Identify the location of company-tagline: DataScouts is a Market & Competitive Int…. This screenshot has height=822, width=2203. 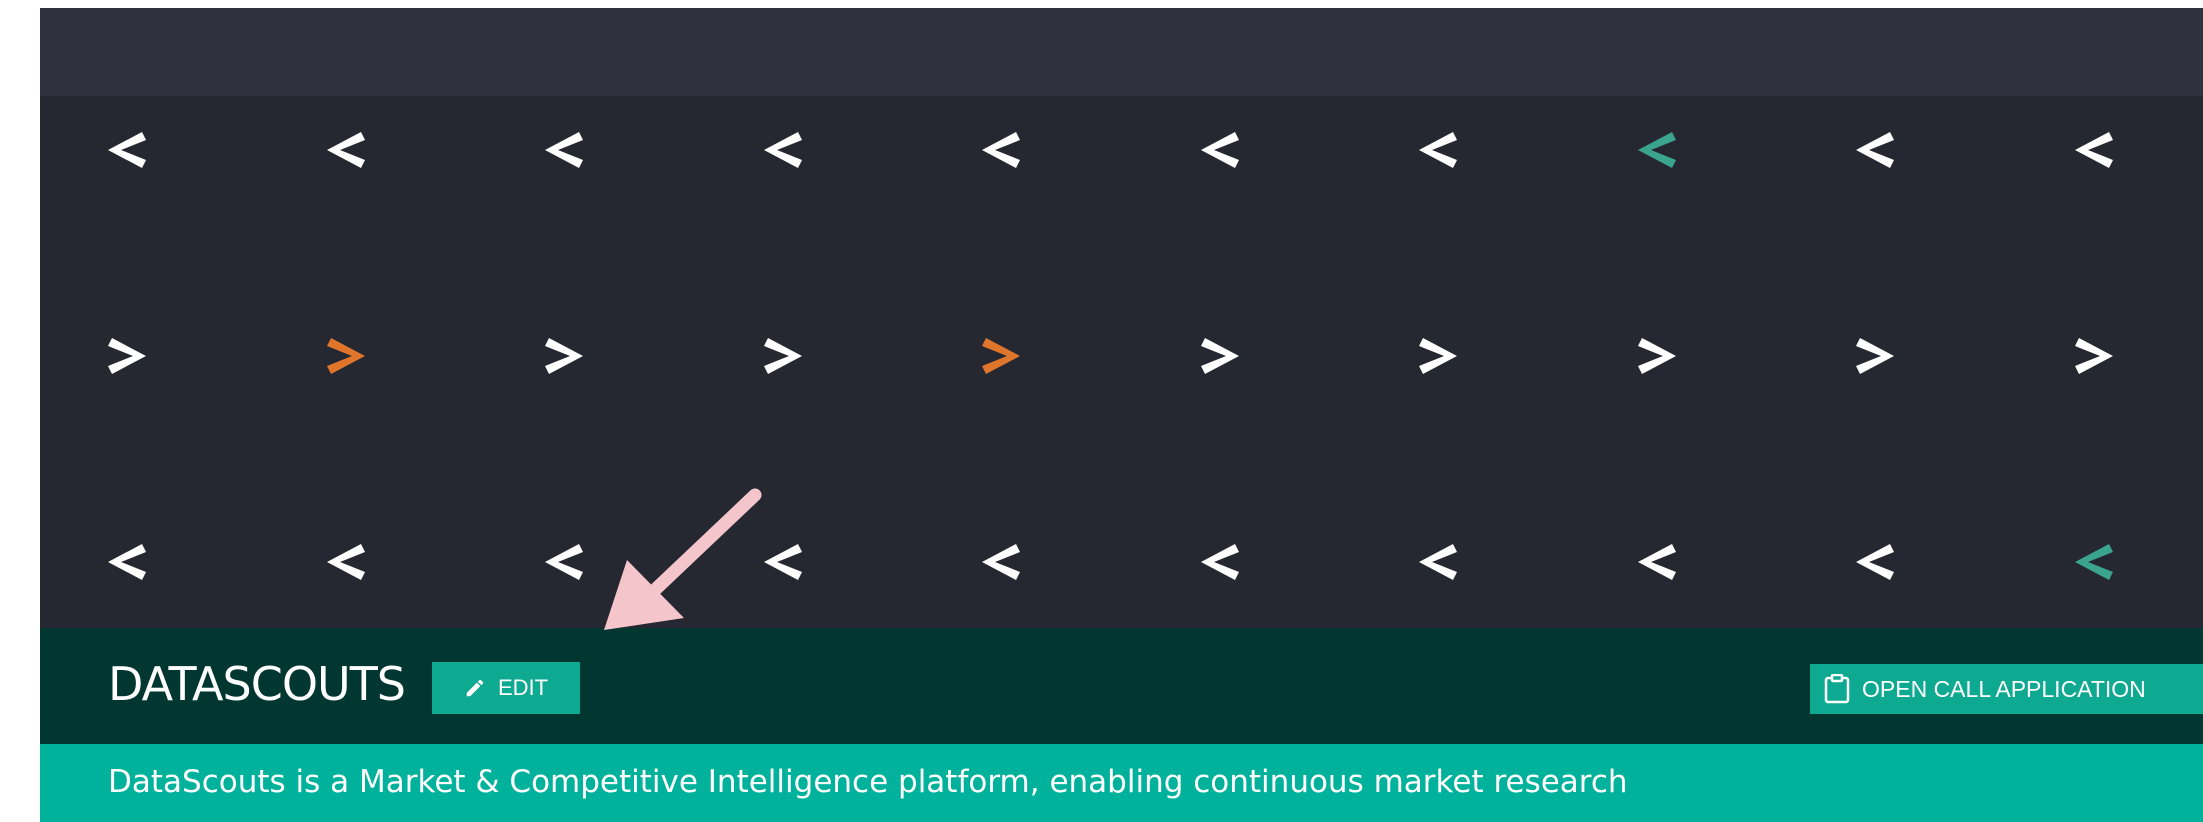
(868, 782).